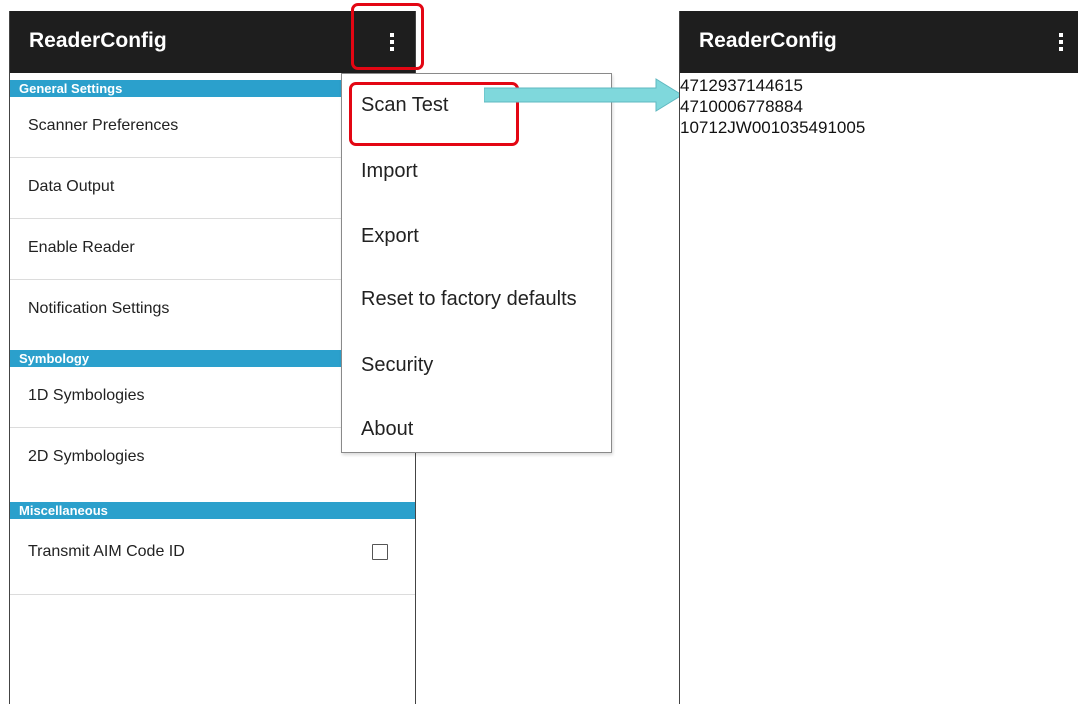  Describe the element at coordinates (103, 125) in the screenshot. I see `pref-label: Scanner Preferences` at that location.